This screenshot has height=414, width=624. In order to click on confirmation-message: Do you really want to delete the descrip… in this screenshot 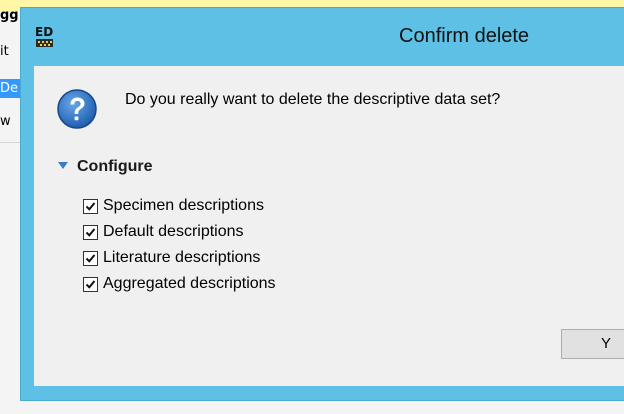, I will do `click(313, 99)`.